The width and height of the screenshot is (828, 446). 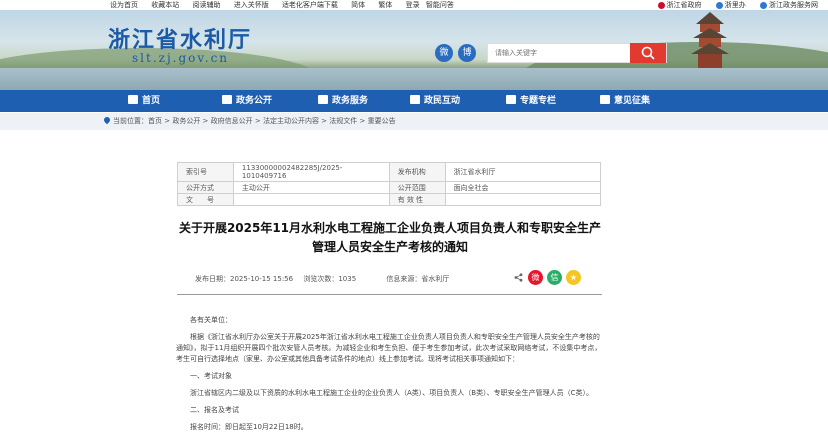 What do you see at coordinates (558, 53) in the screenshot?
I see `search-input` at bounding box center [558, 53].